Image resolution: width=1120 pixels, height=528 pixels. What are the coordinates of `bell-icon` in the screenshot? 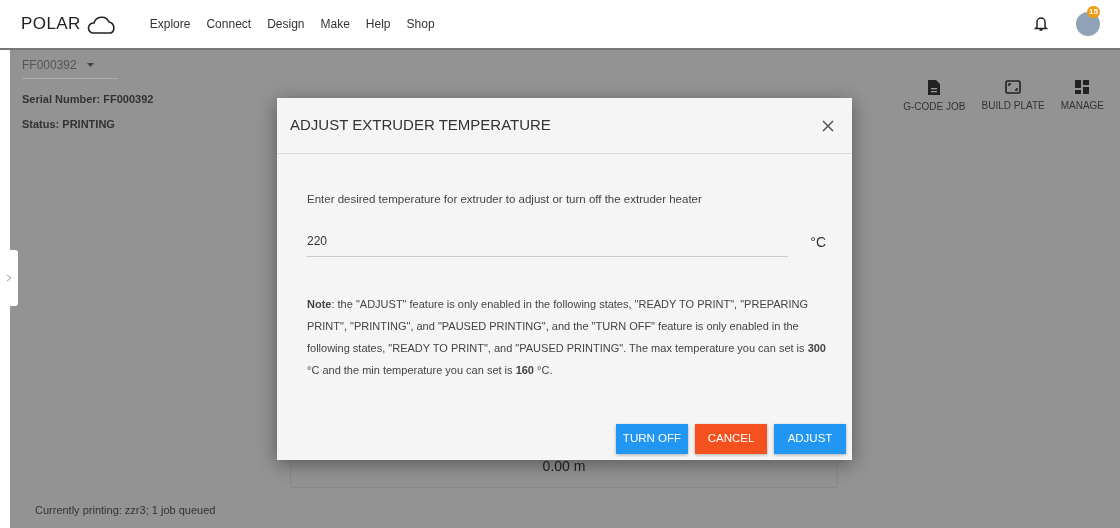 It's located at (1041, 24).